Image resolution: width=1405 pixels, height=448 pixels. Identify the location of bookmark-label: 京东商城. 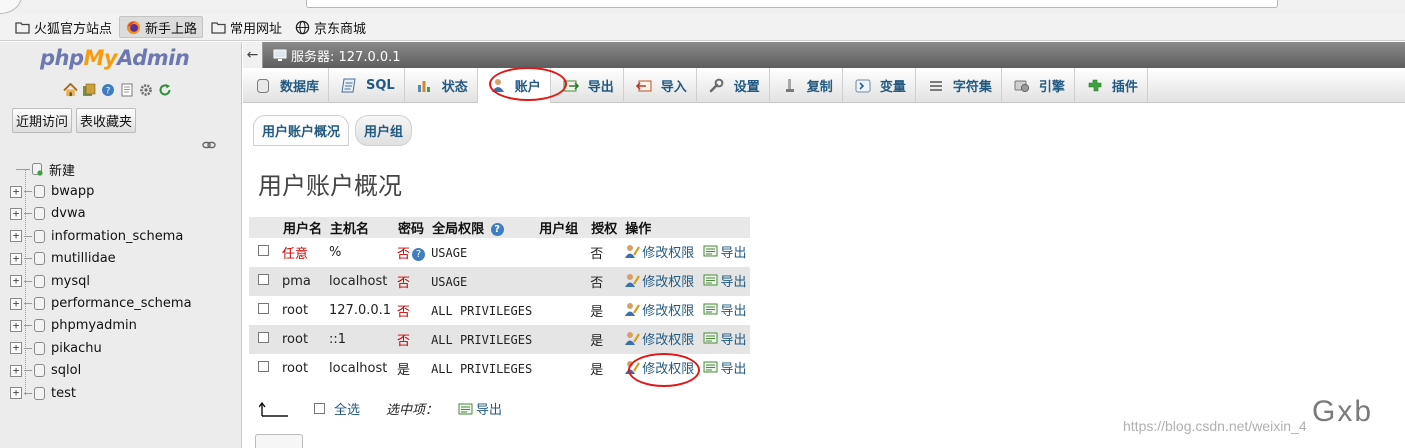
(340, 29).